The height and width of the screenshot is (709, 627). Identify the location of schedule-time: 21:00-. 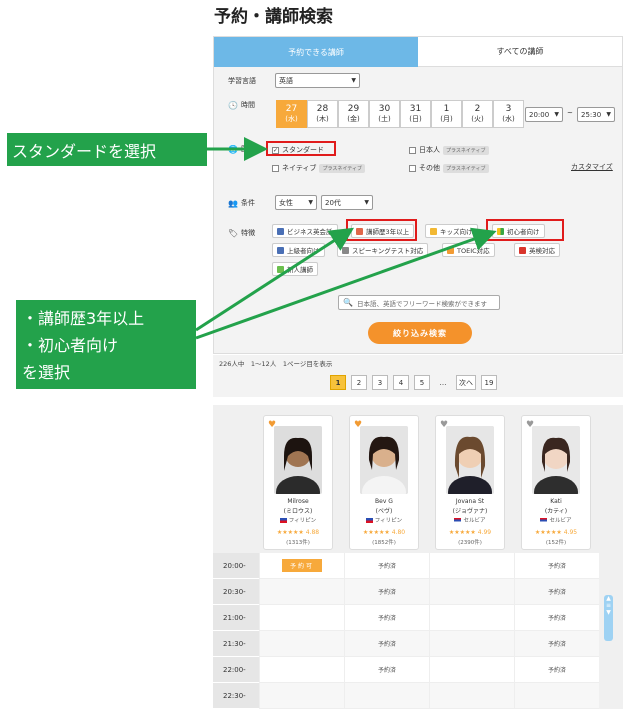
(236, 618).